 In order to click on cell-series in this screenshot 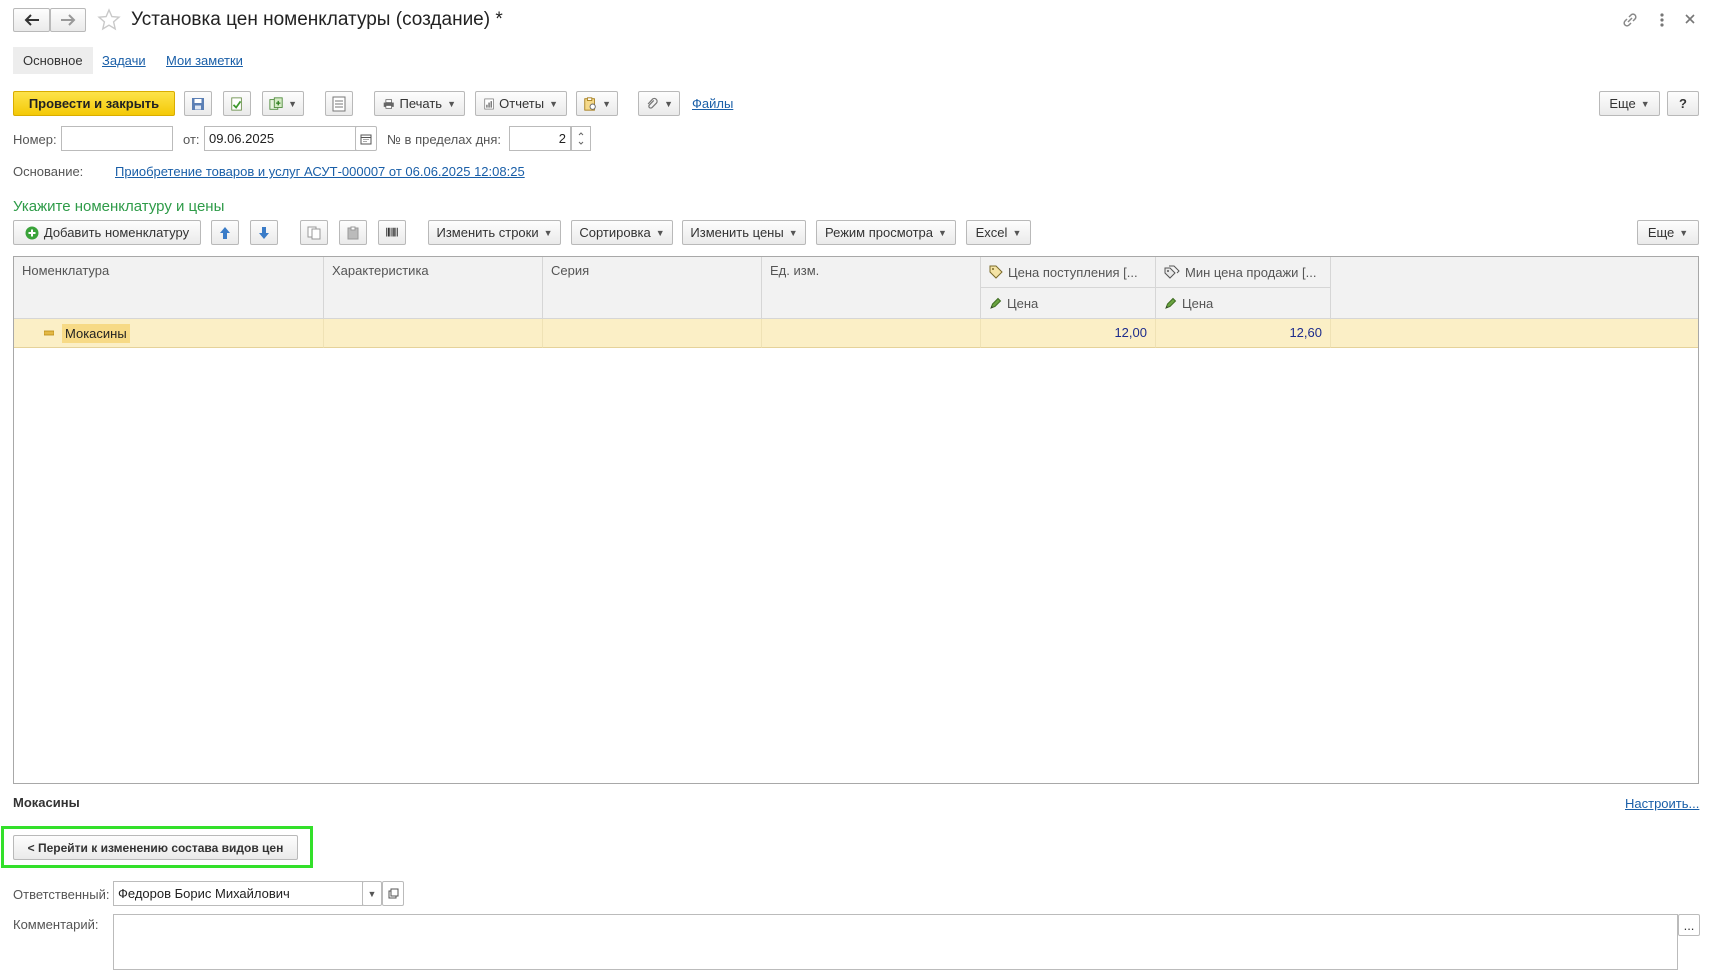, I will do `click(652, 333)`.